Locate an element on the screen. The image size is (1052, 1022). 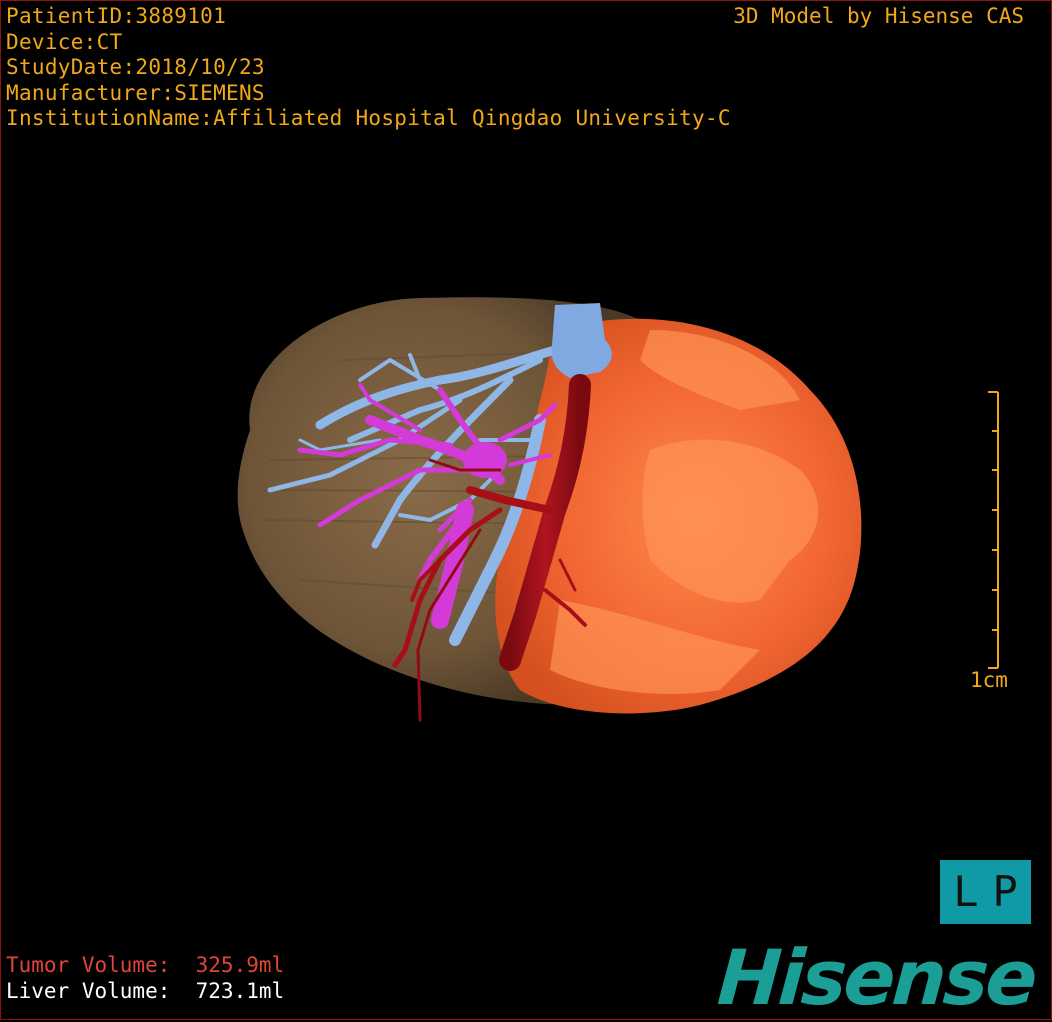
study-date: StudyDate:2018/10/23 is located at coordinates (135, 67).